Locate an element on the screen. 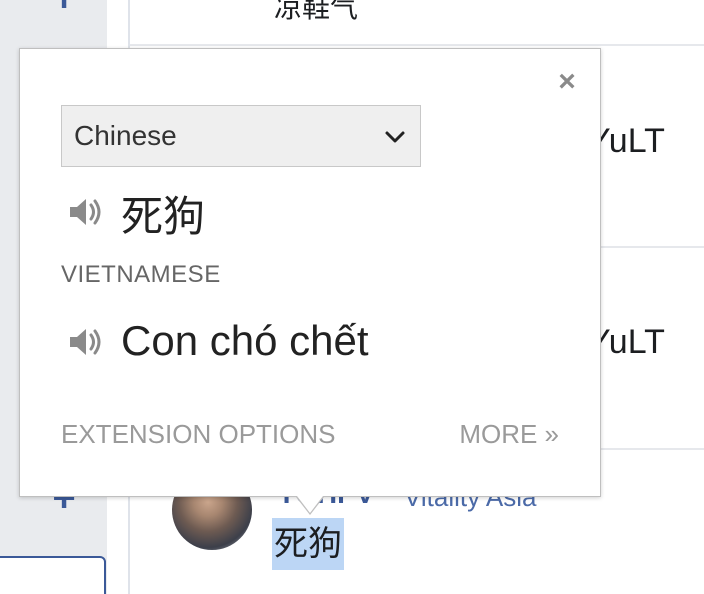 The image size is (704, 594). popup-pointer is located at coordinates (310, 505).